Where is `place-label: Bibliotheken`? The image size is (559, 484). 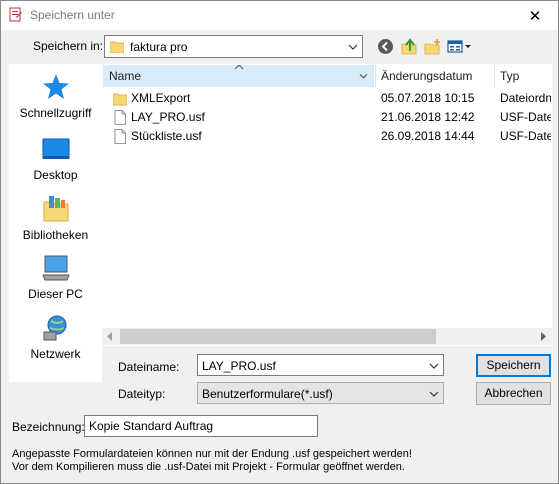
place-label: Bibliotheken is located at coordinates (55, 235).